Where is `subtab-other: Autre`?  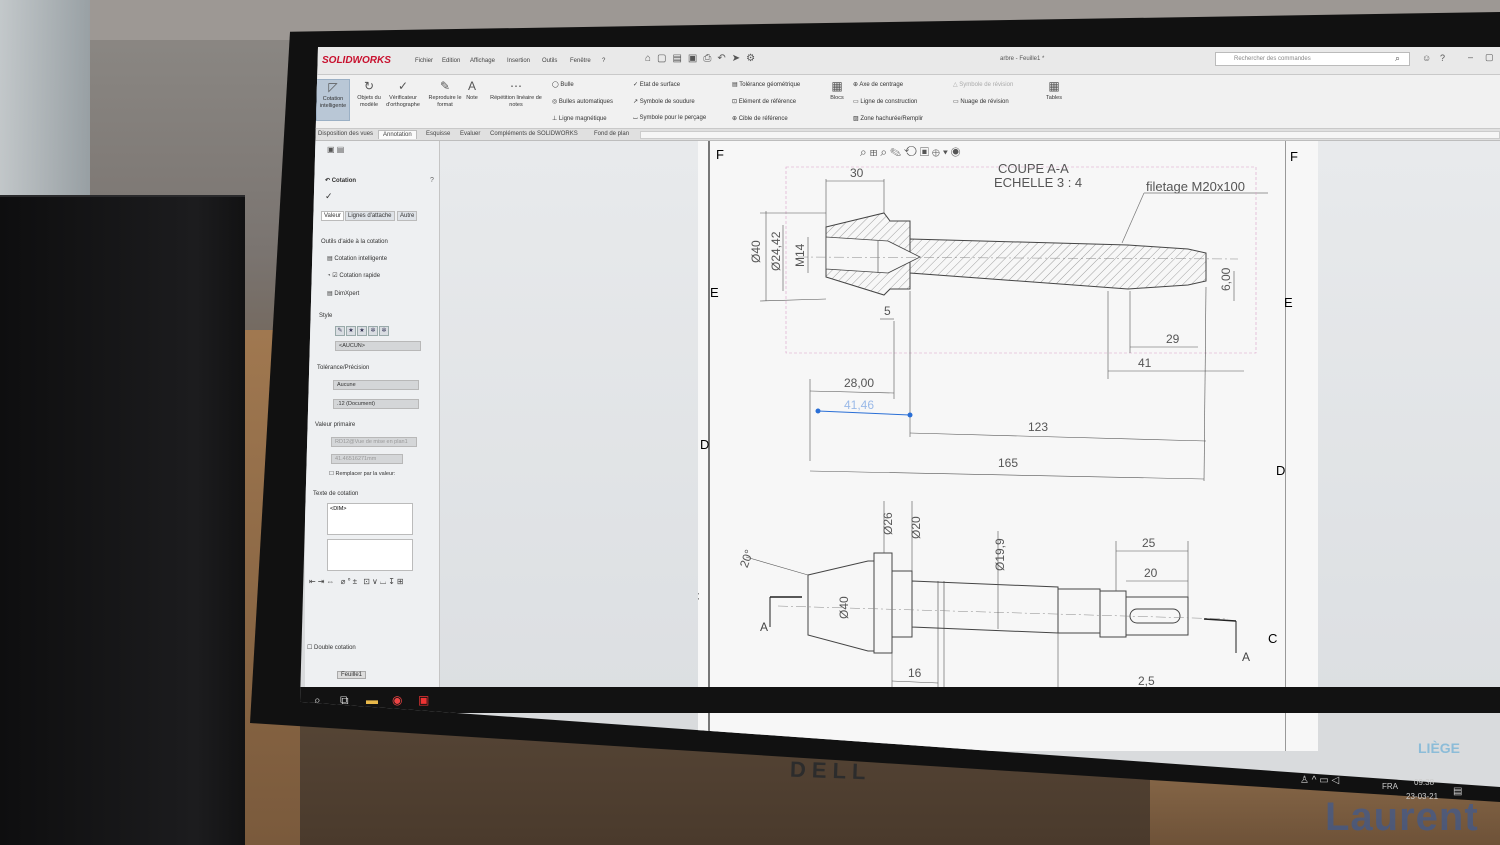 subtab-other: Autre is located at coordinates (407, 216).